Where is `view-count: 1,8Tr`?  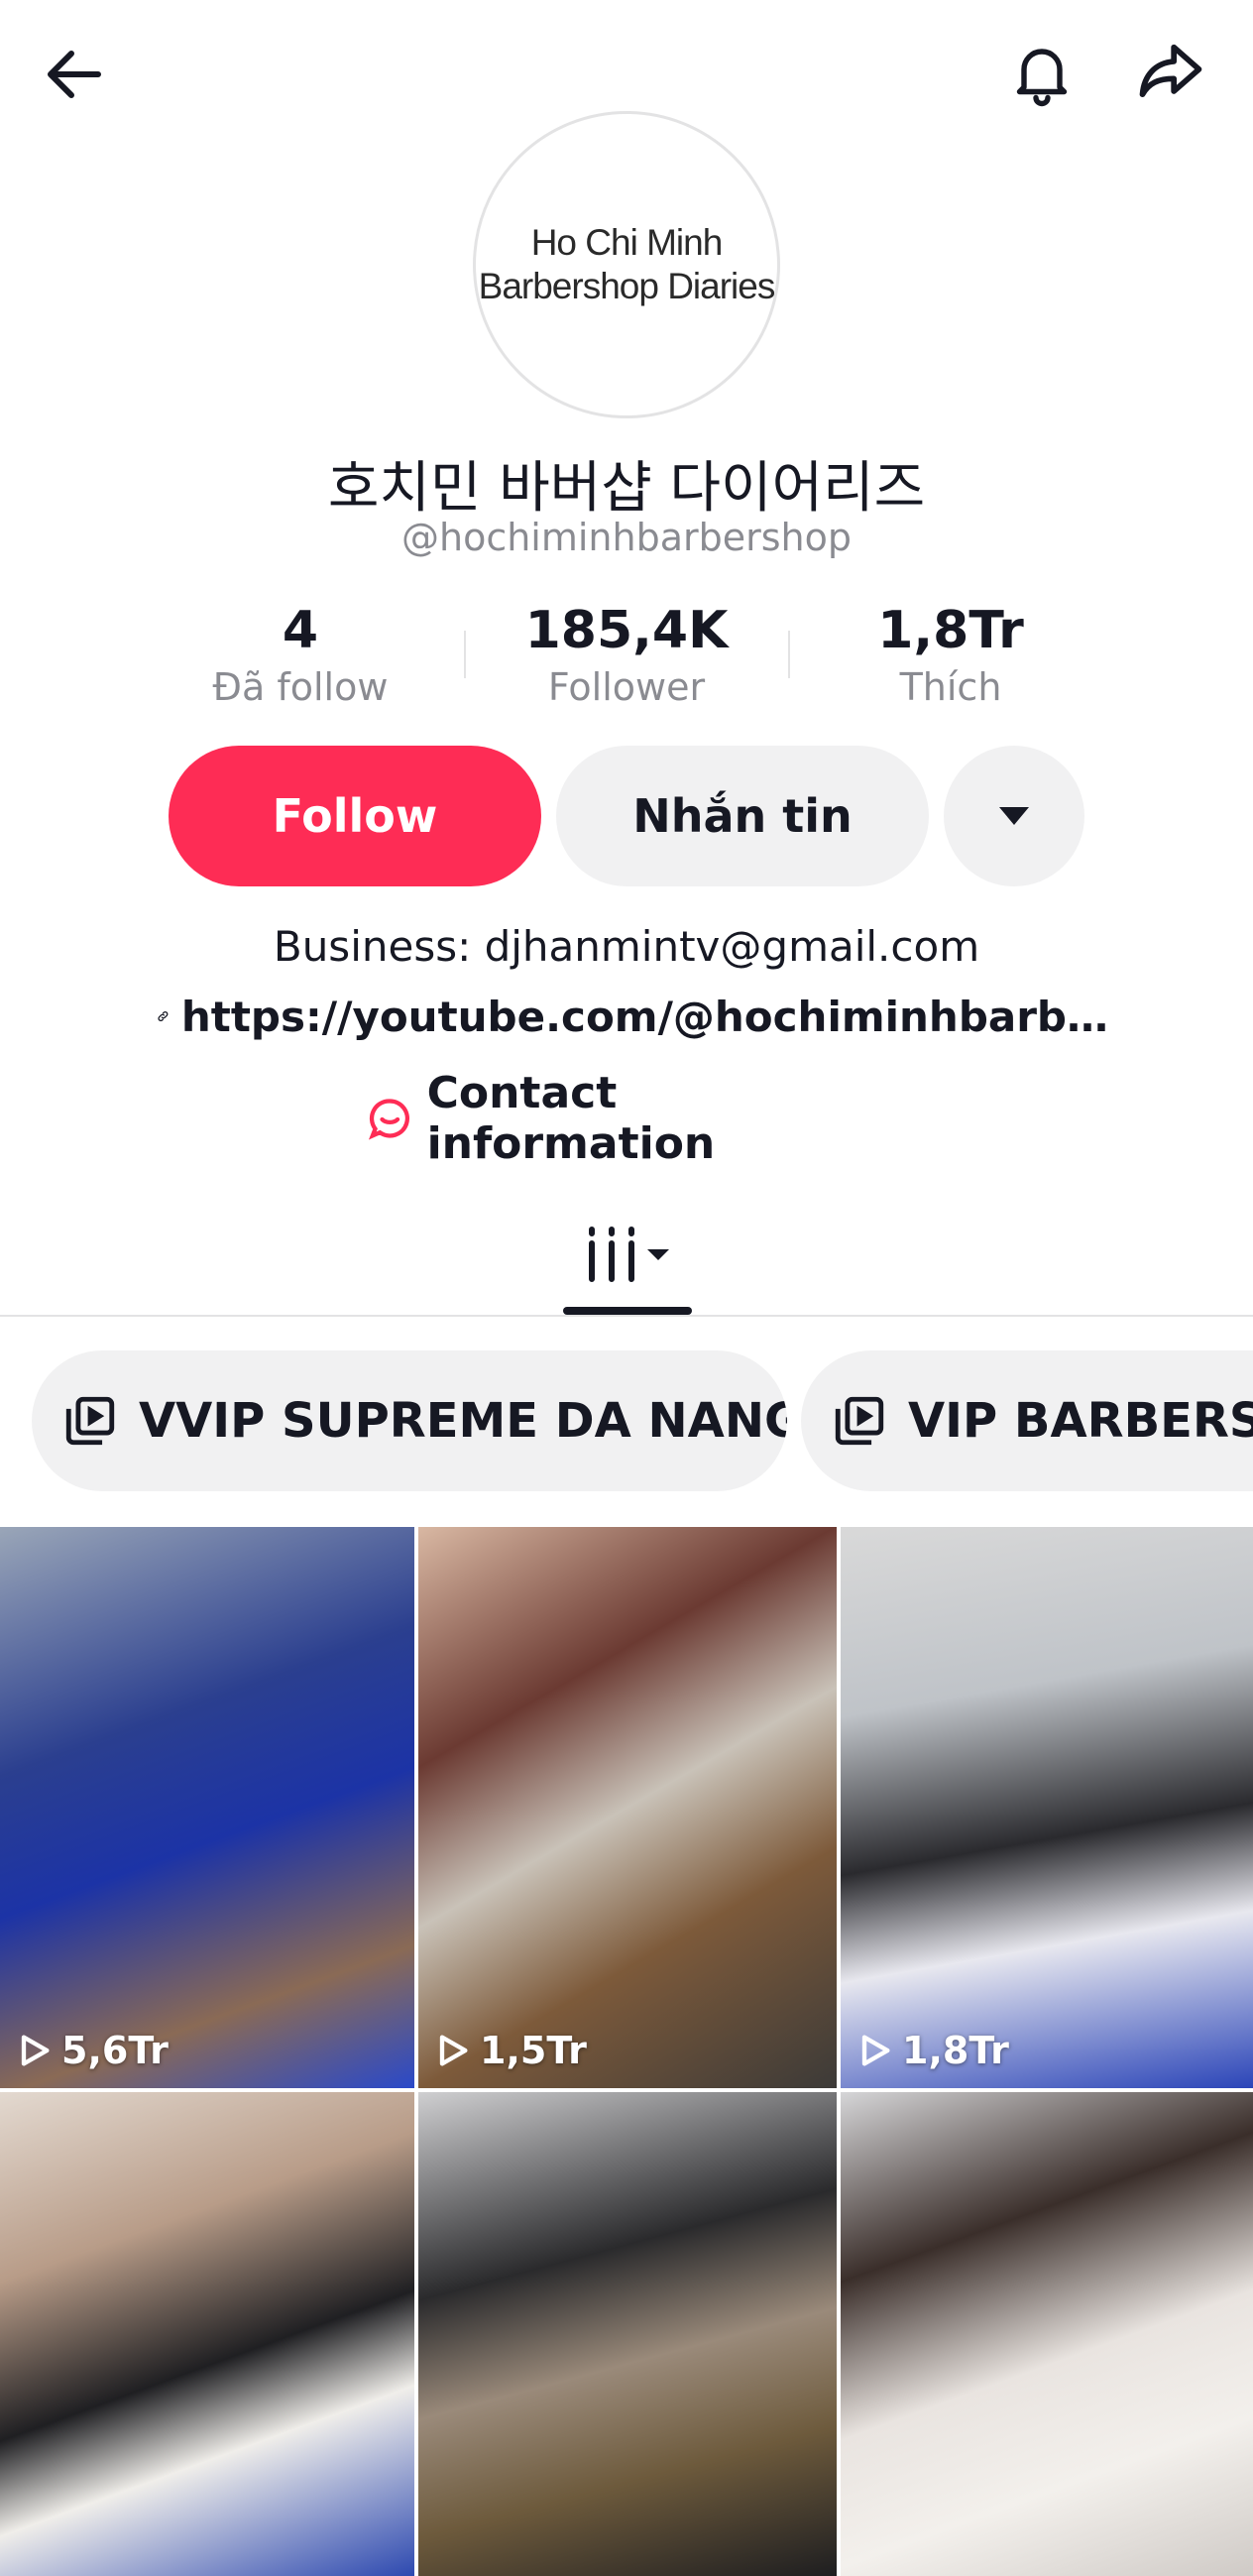
view-count: 1,8Tr is located at coordinates (931, 2050).